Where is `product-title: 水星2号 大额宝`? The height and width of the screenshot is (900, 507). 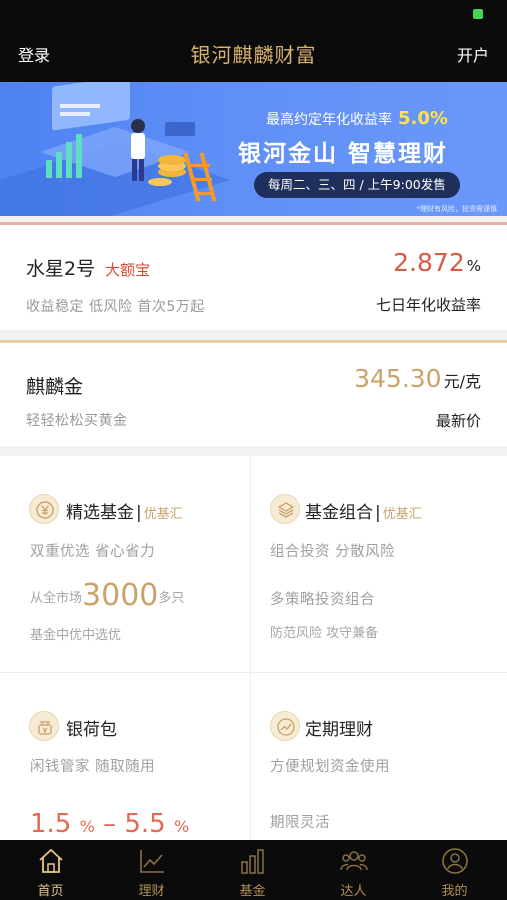
product-title: 水星2号 大额宝 is located at coordinates (88, 267).